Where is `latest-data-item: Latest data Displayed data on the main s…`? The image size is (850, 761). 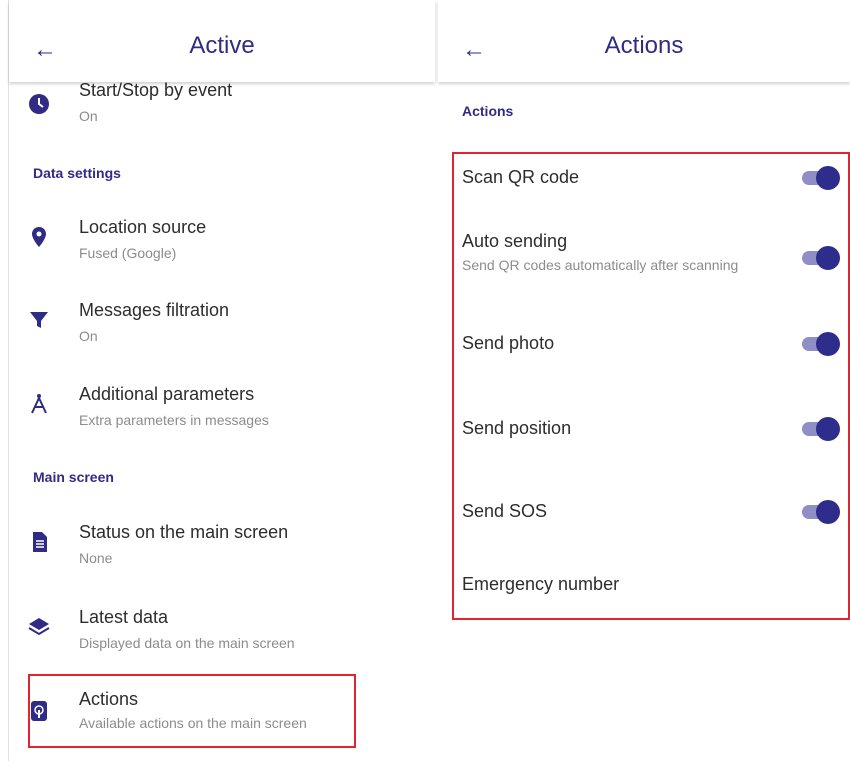 latest-data-item: Latest data Displayed data on the main s… is located at coordinates (222, 635).